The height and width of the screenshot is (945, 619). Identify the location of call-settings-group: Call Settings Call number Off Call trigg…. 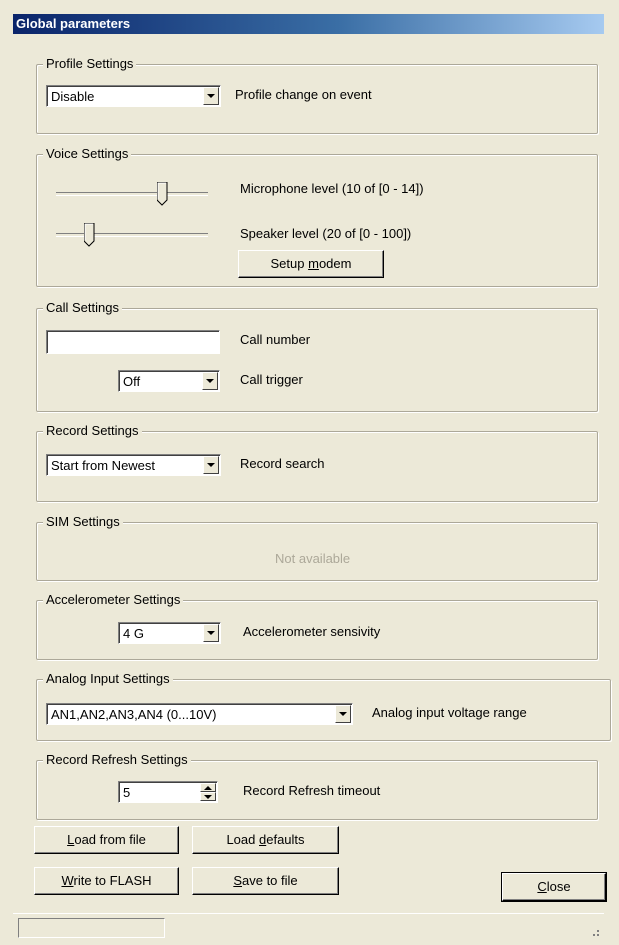
(317, 356).